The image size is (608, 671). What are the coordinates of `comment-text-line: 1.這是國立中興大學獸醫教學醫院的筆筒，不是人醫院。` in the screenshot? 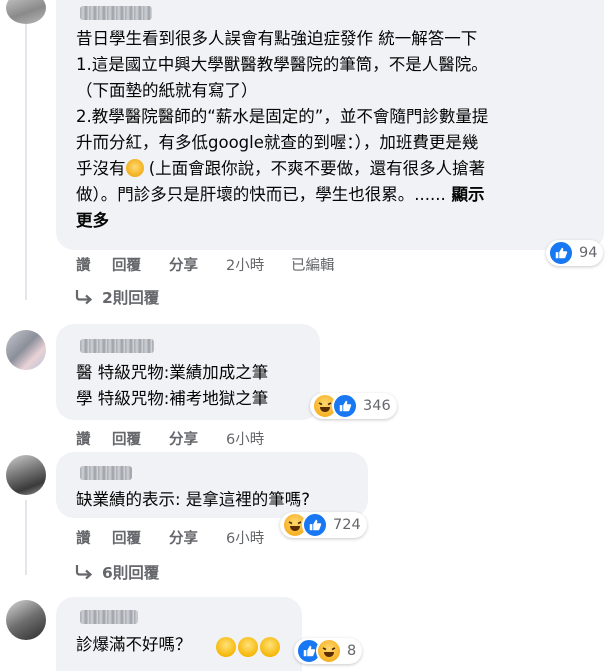 It's located at (282, 64).